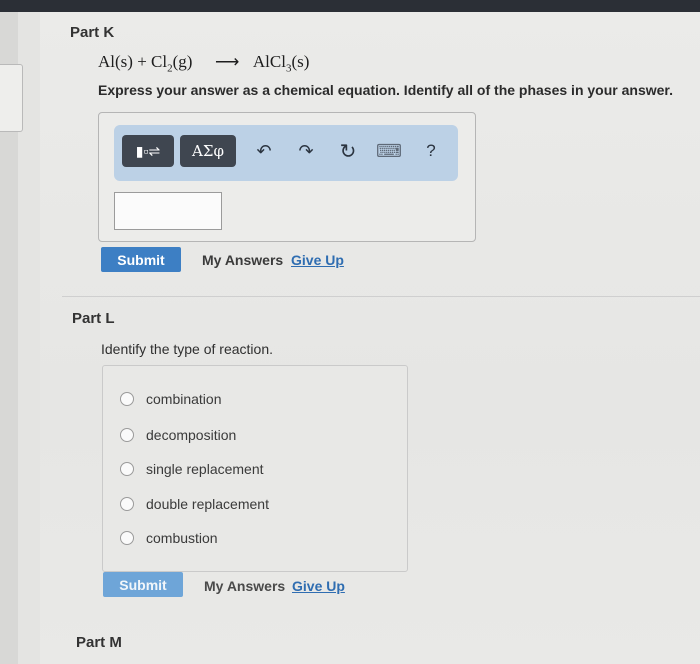 The width and height of the screenshot is (700, 664). Describe the element at coordinates (99, 642) in the screenshot. I see `part-m-title: Part M` at that location.